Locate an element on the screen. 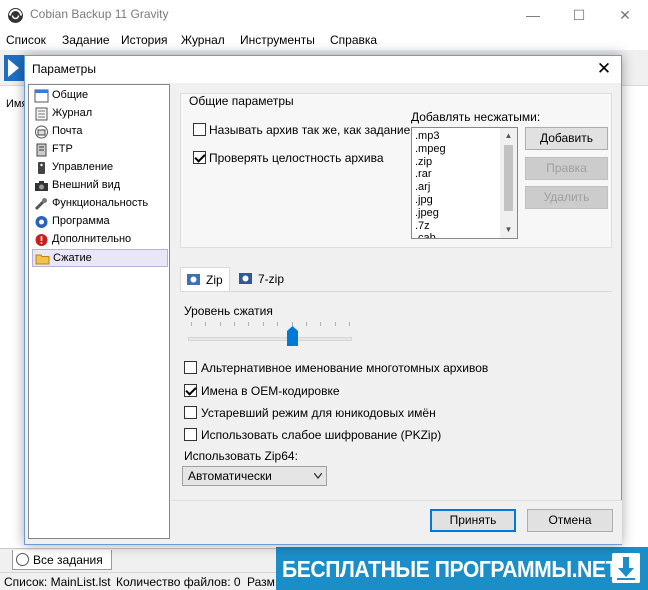  nav-item-control: Управление is located at coordinates (100, 168).